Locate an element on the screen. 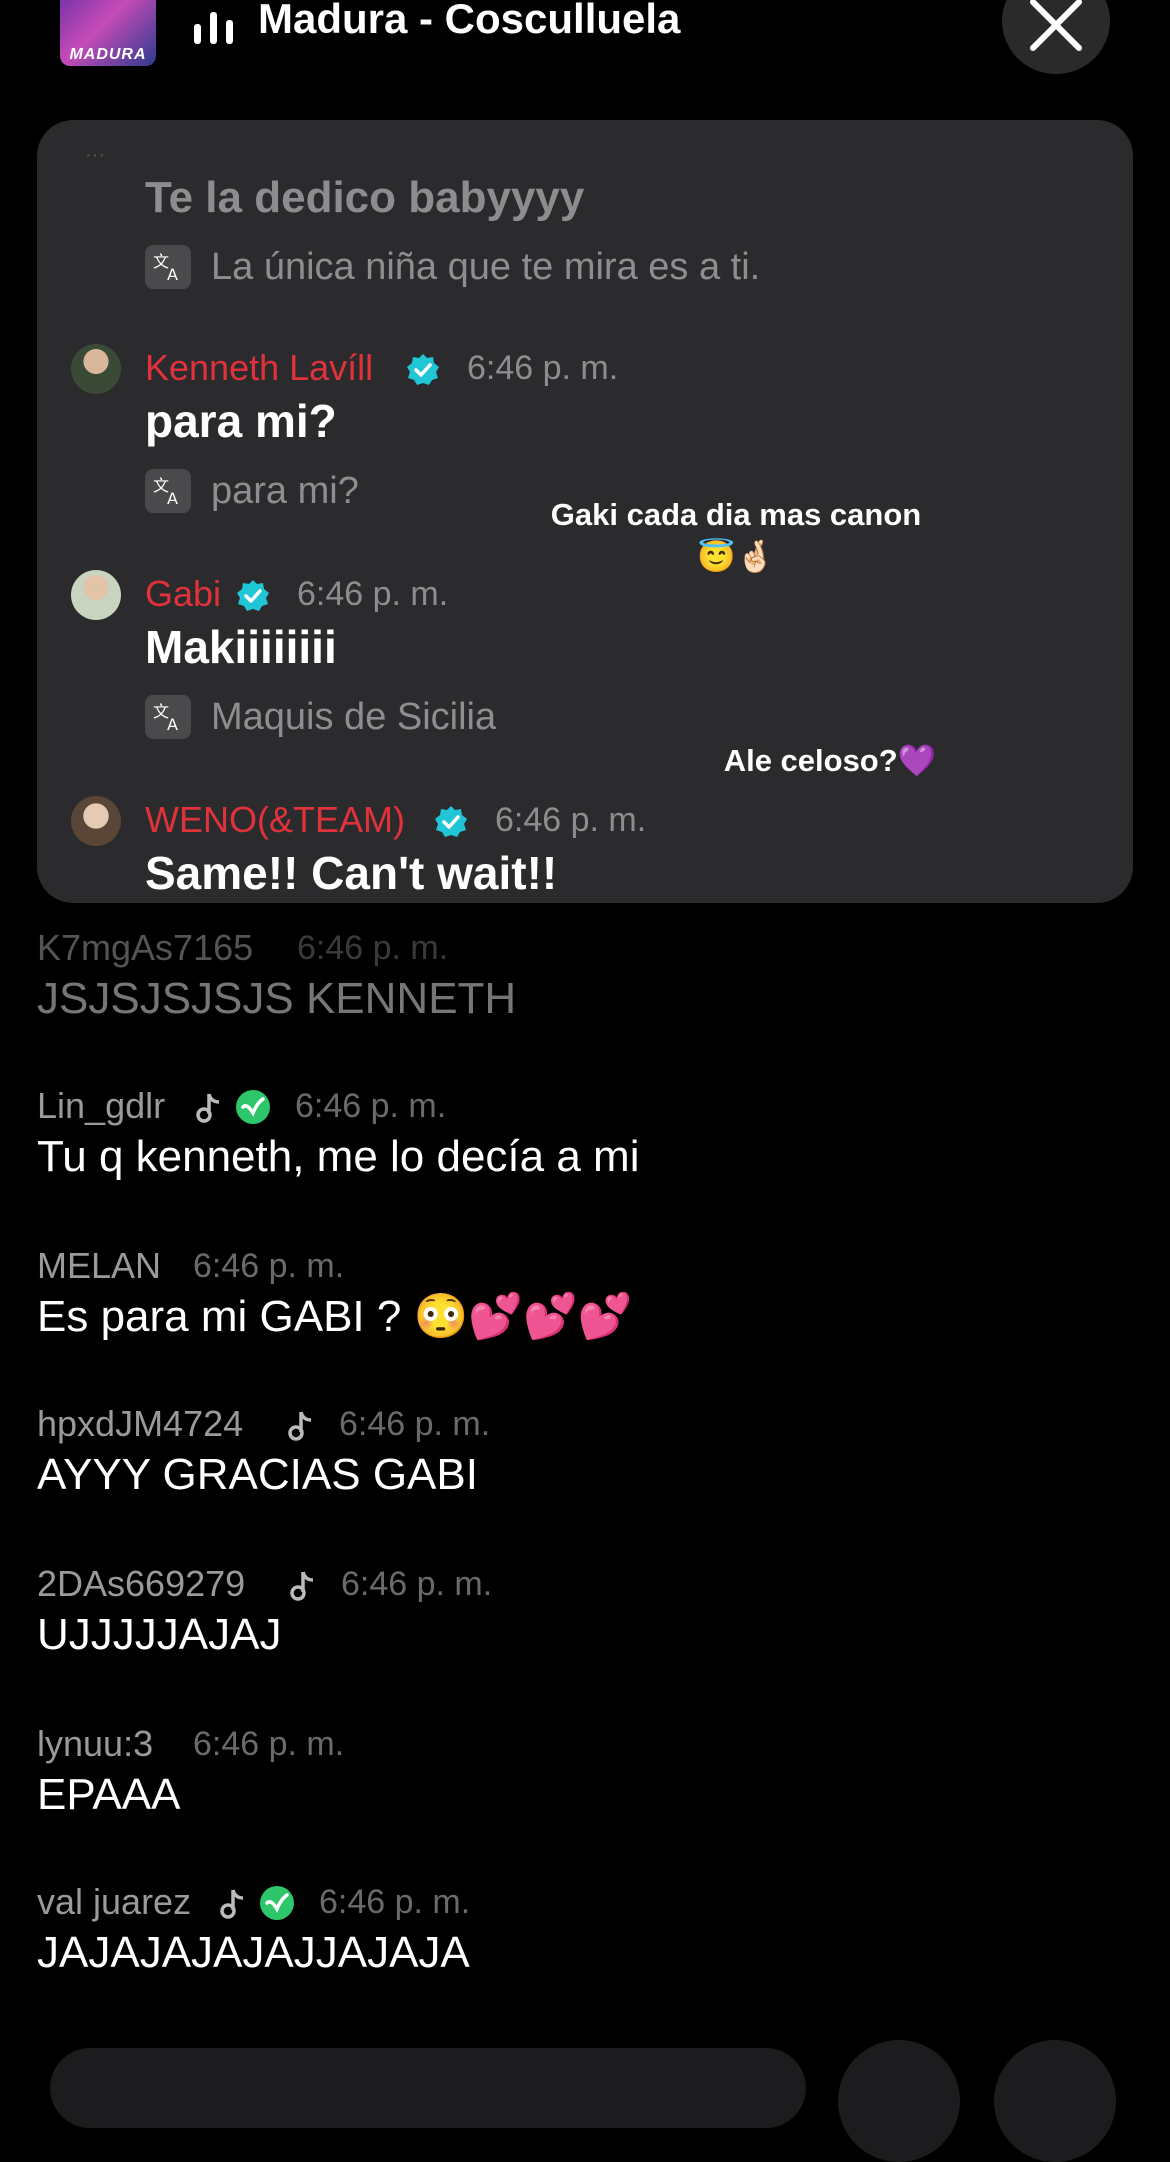  comment-input is located at coordinates (428, 2088).